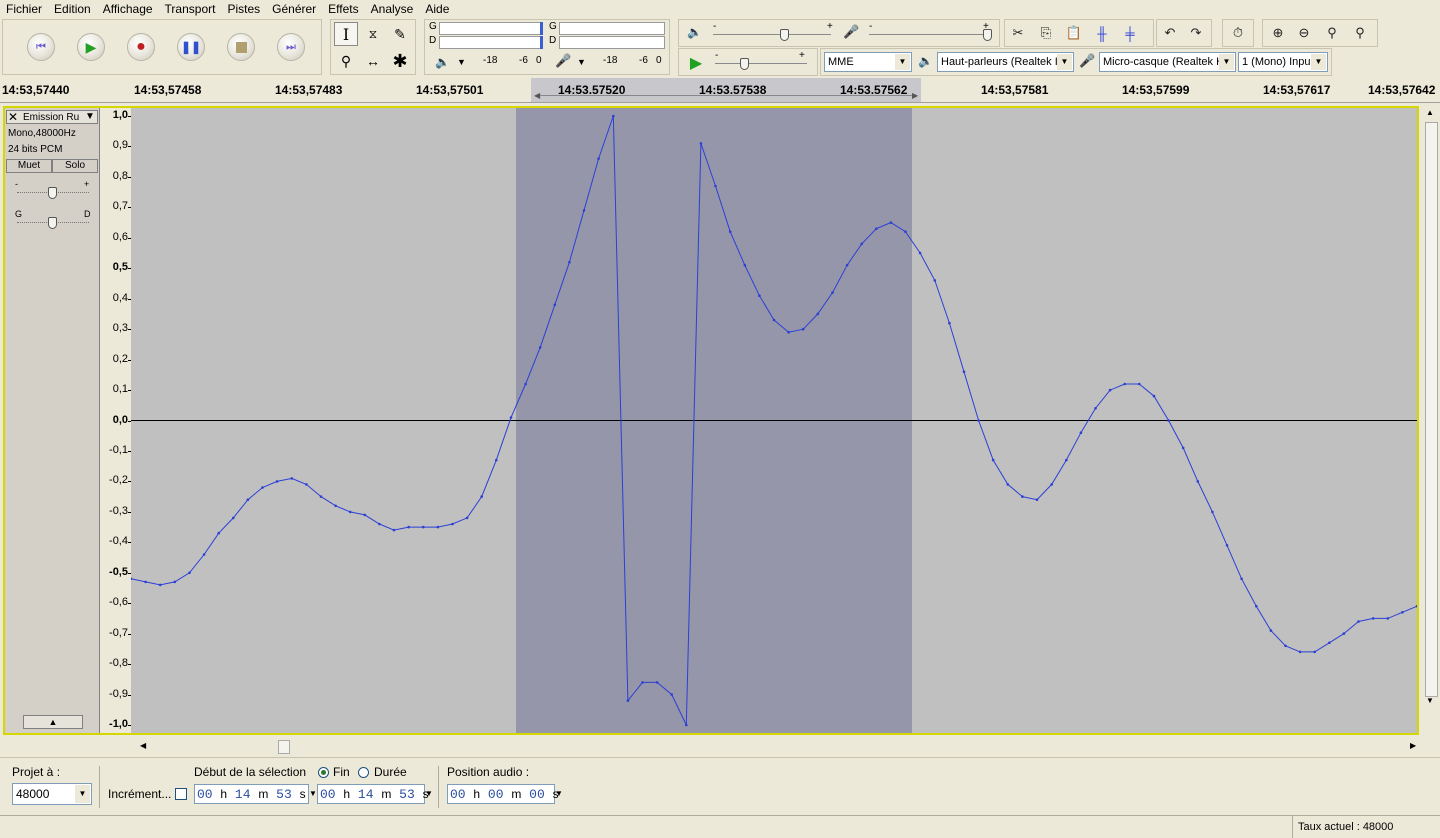  Describe the element at coordinates (52, 794) in the screenshot. I see `project-rate-select: 48000 ▼` at that location.